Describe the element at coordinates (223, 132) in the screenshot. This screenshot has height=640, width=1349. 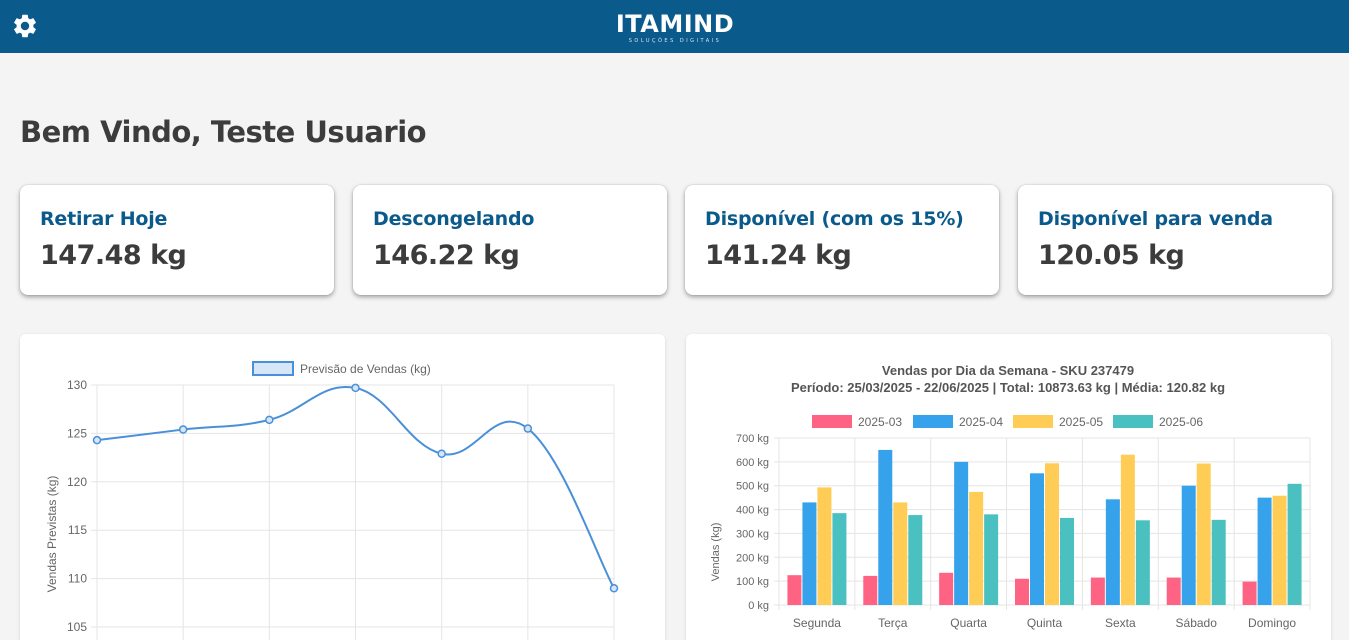
I see `welcome-title: Bem Vindo, Teste Usuario` at that location.